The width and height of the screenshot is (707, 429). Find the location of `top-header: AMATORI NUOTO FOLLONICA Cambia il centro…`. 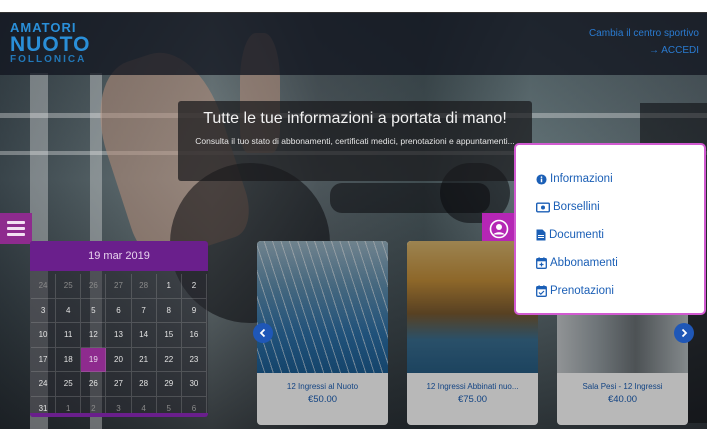

top-header: AMATORI NUOTO FOLLONICA Cambia il centro… is located at coordinates (353, 44).